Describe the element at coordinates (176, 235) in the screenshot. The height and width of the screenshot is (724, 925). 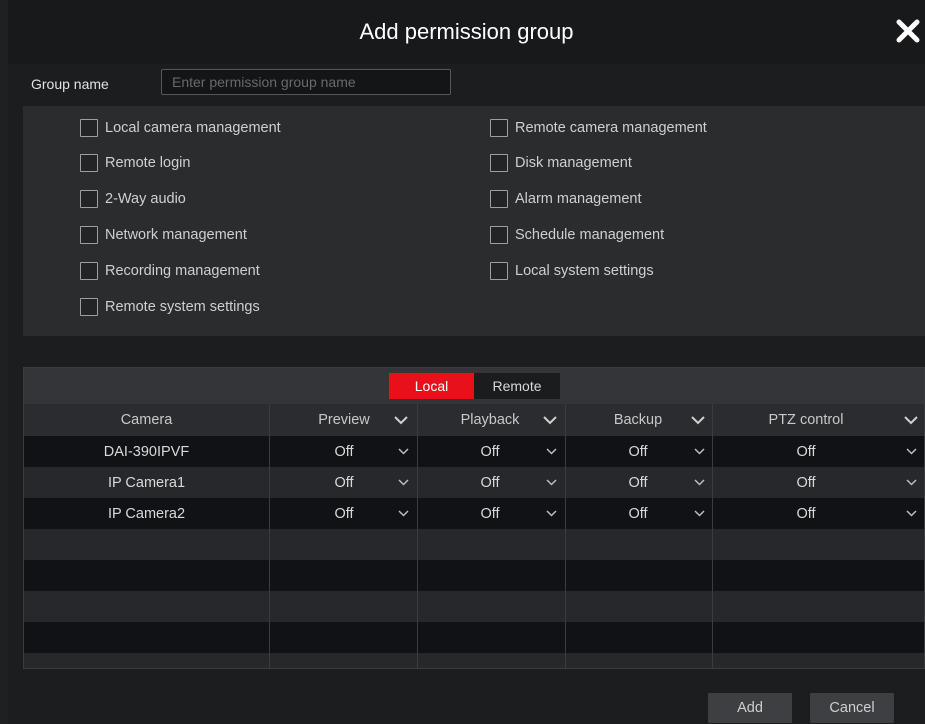
I see `permission-label: Network management` at that location.